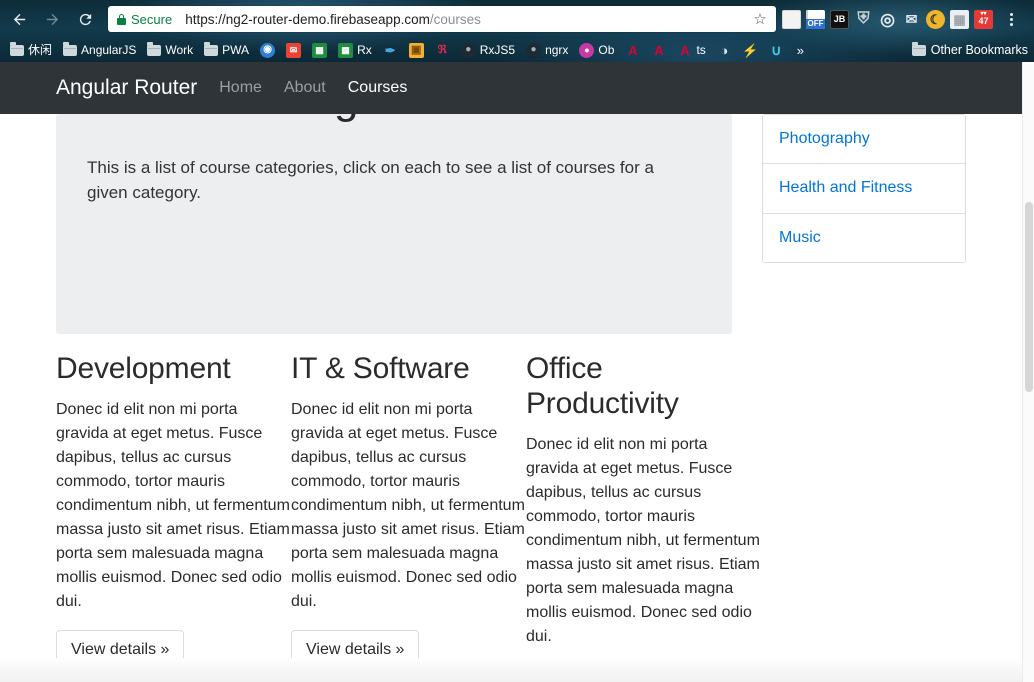  I want to click on three-dot-menu-icon, so click(1011, 19).